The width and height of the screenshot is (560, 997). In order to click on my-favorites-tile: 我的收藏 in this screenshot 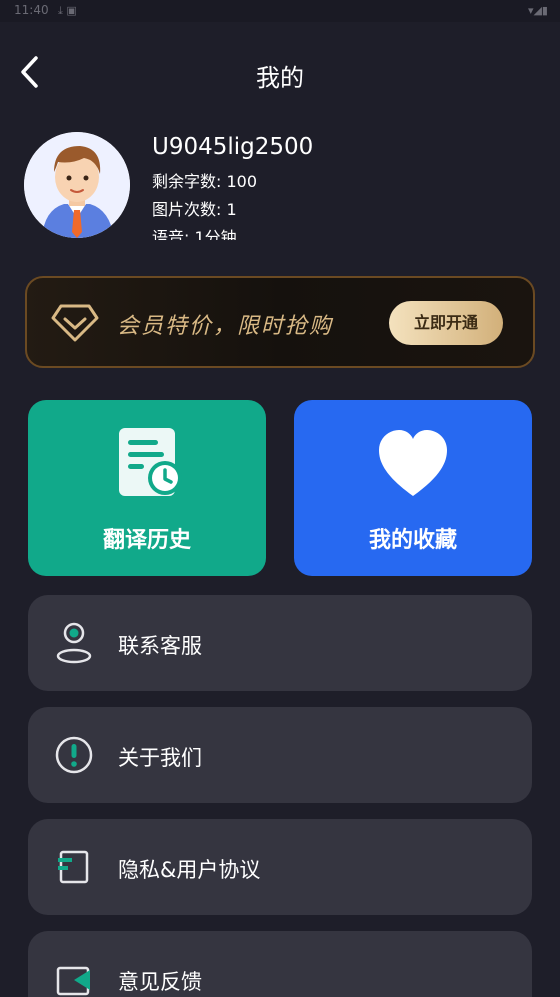, I will do `click(413, 488)`.